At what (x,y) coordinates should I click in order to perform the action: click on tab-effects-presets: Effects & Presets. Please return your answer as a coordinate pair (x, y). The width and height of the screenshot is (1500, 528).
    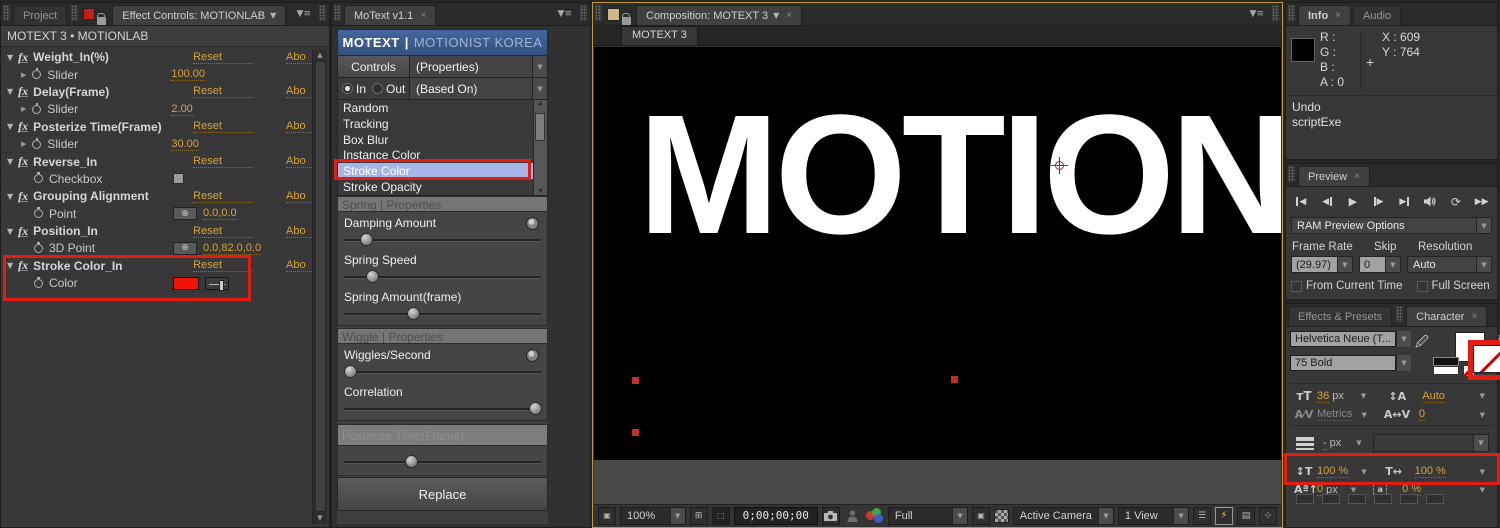
    Looking at the image, I should click on (1340, 316).